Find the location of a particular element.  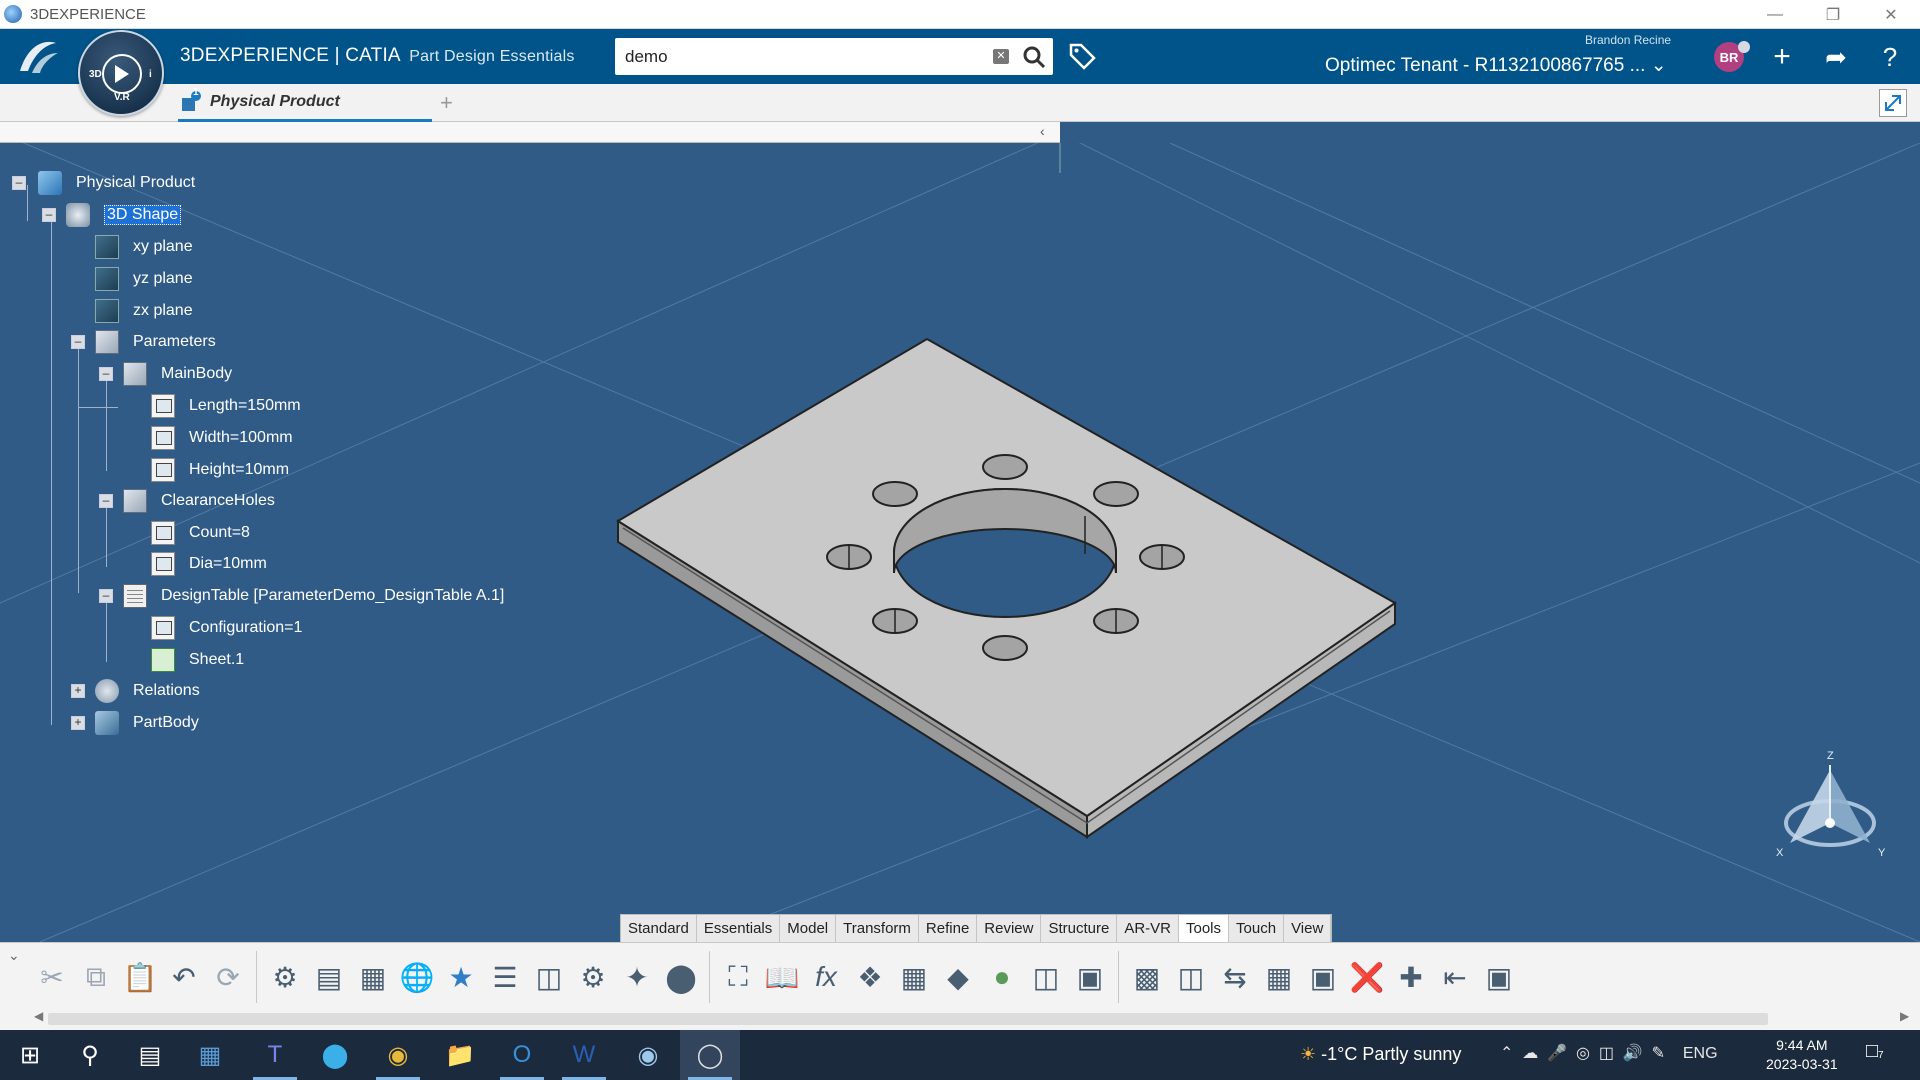

dassault-logo-icon is located at coordinates (38, 57).